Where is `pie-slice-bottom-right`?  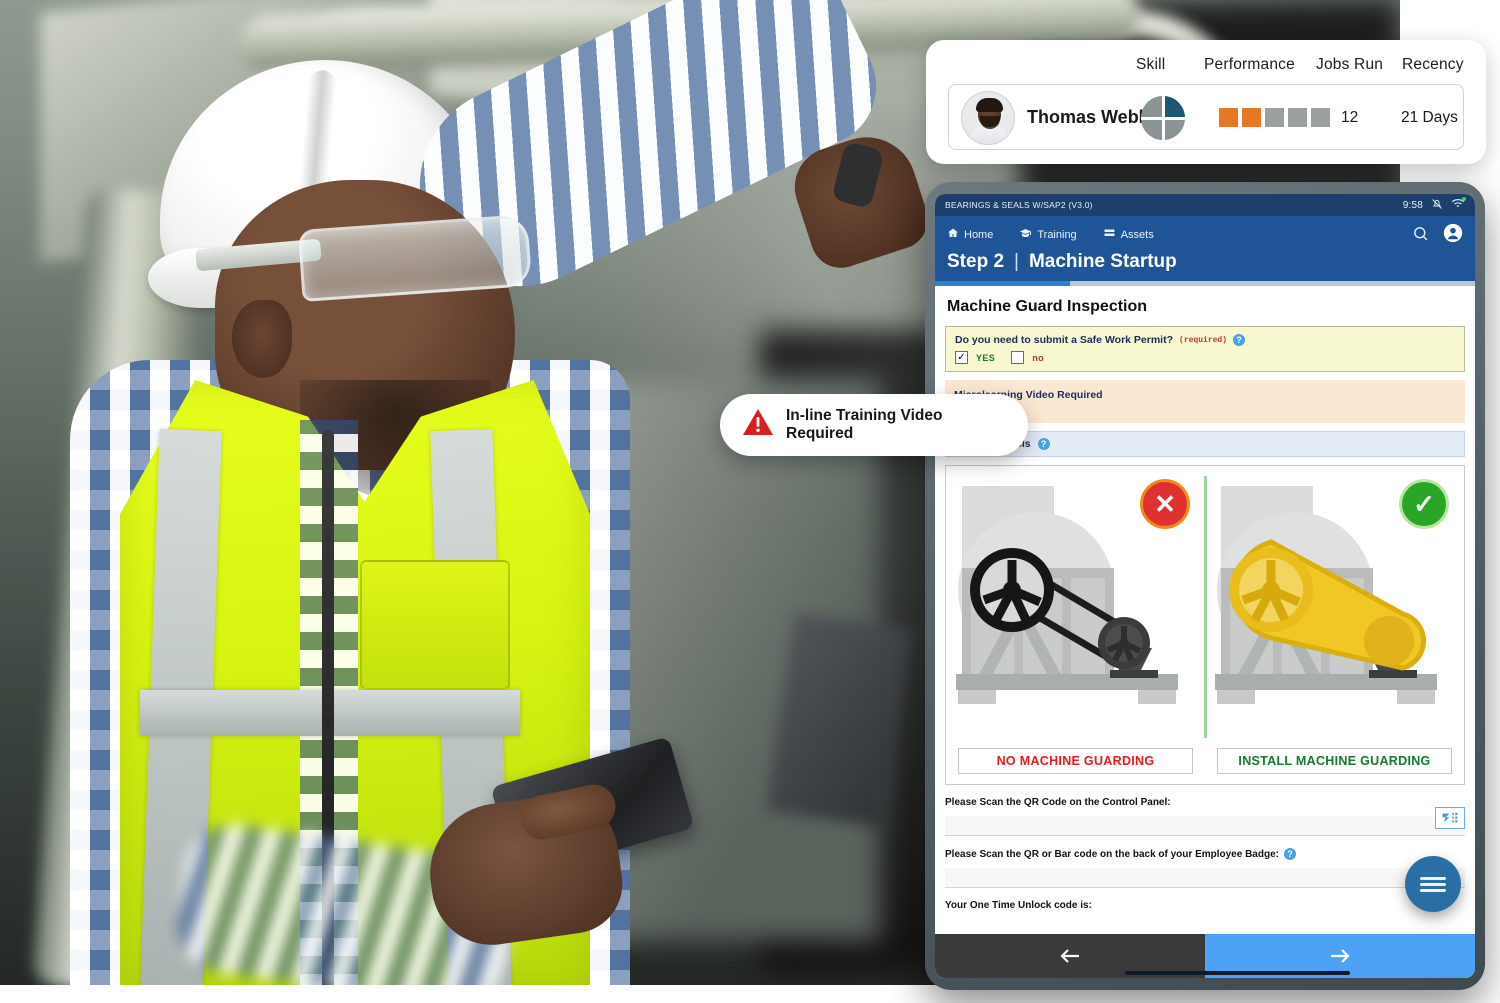
pie-slice-bottom-right is located at coordinates (1174, 129).